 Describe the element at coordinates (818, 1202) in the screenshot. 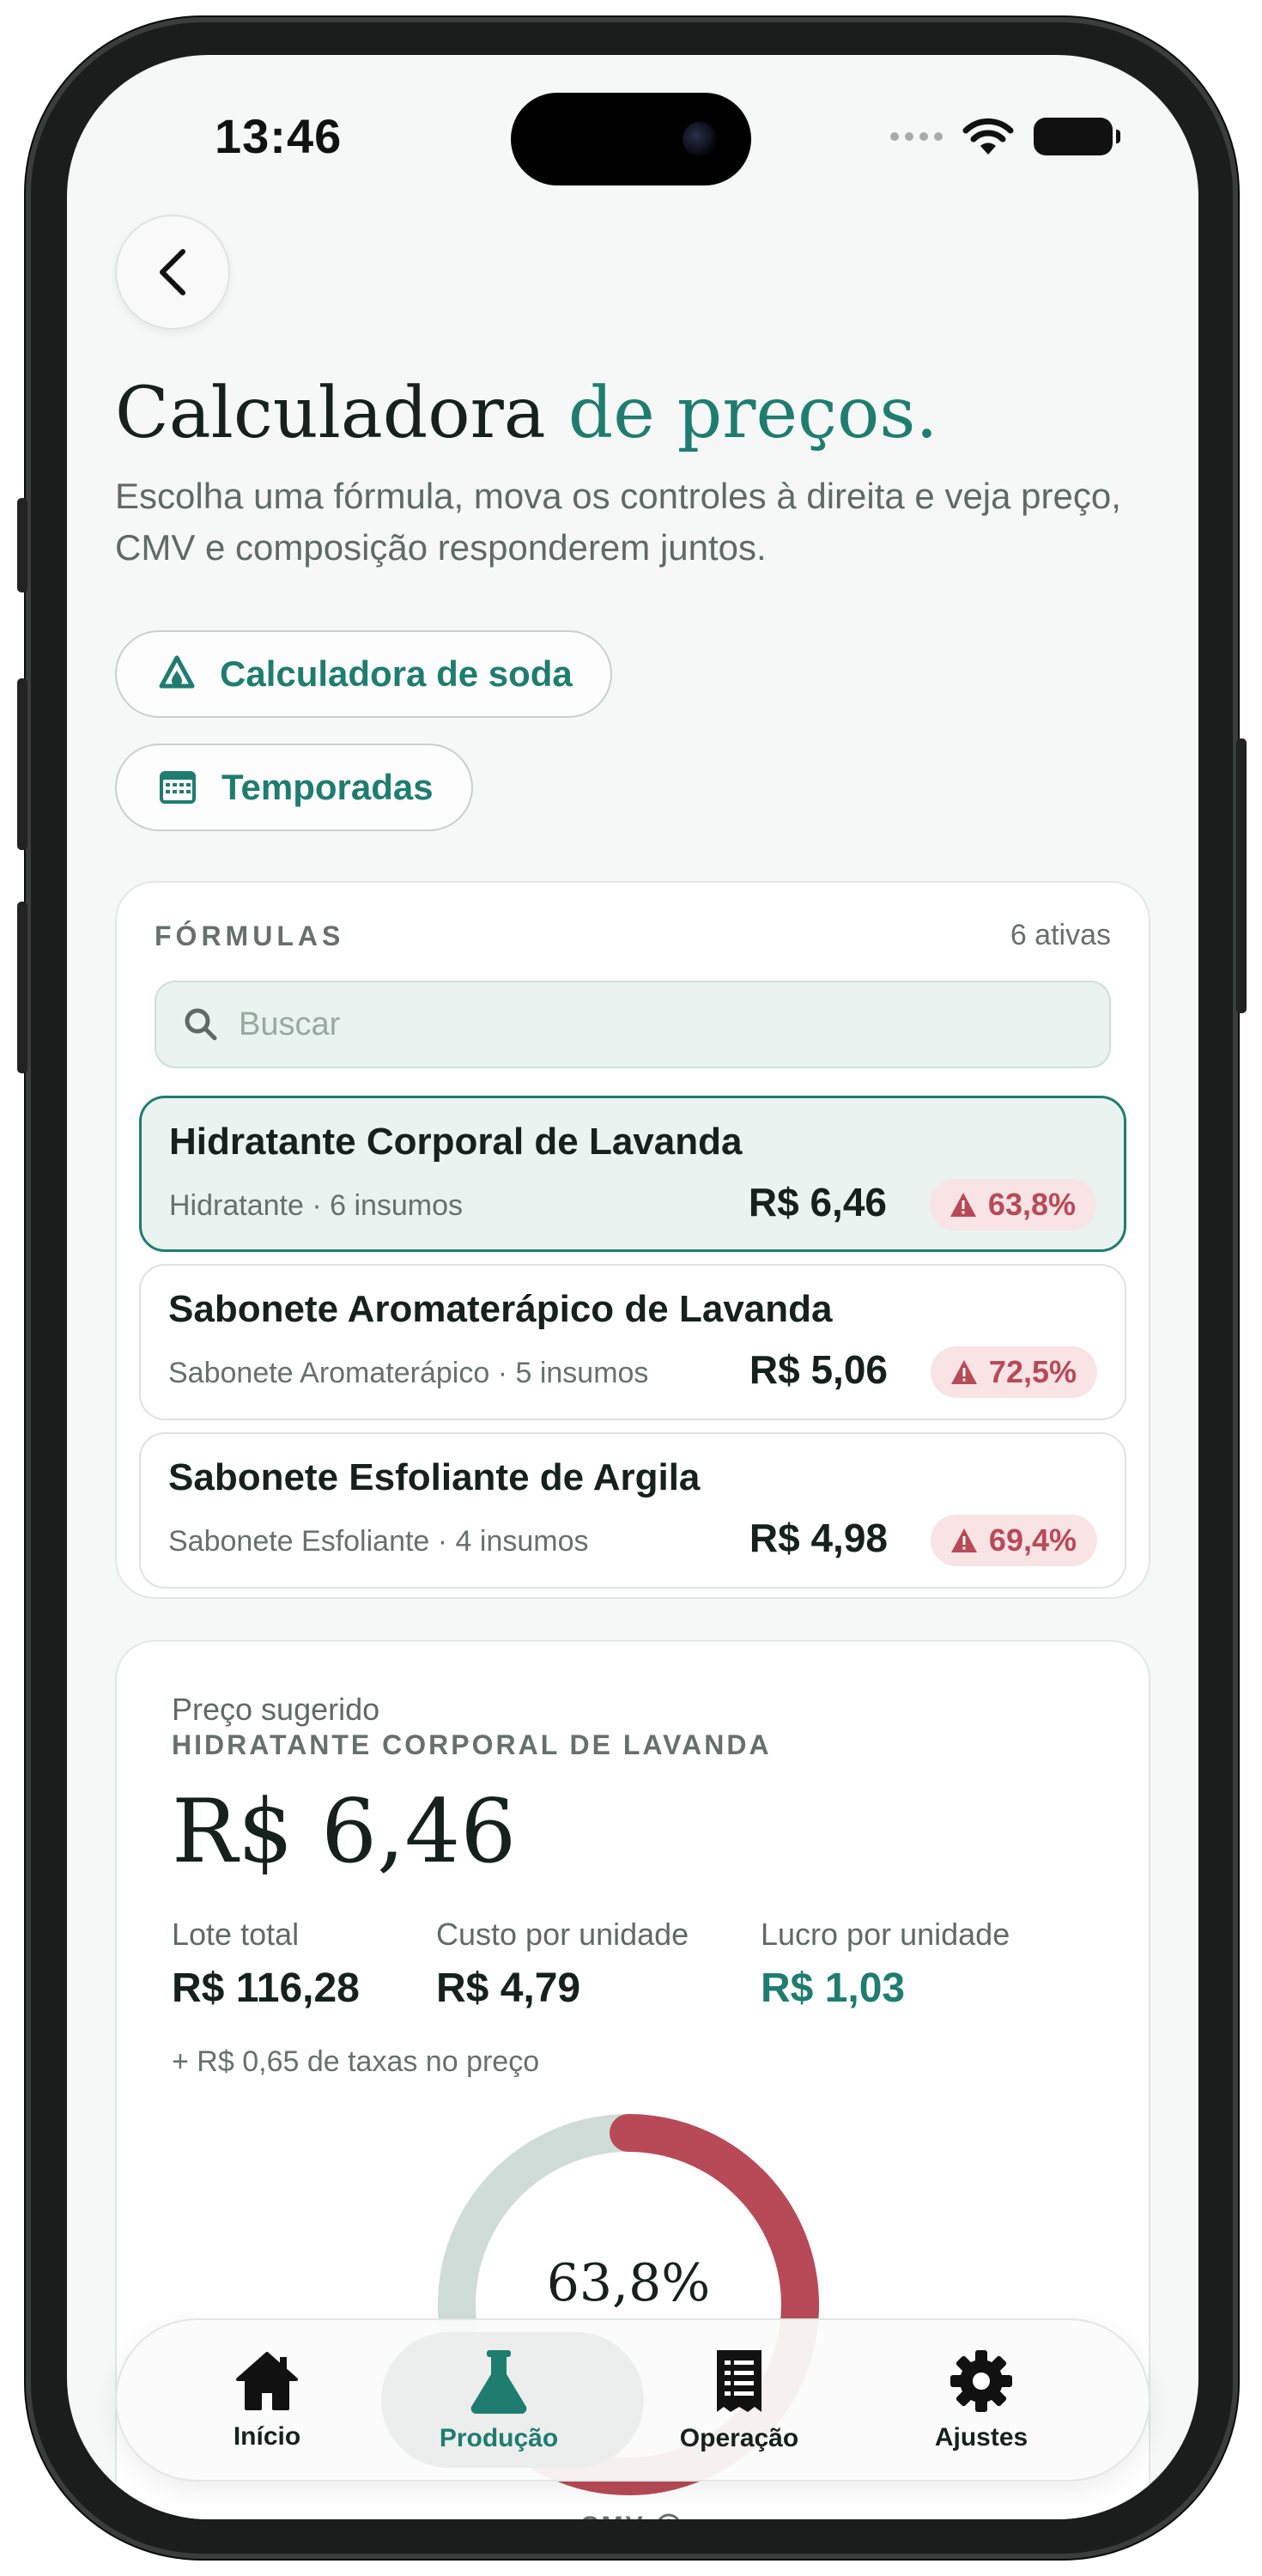

I see `formula-price: R$ 6,46` at that location.